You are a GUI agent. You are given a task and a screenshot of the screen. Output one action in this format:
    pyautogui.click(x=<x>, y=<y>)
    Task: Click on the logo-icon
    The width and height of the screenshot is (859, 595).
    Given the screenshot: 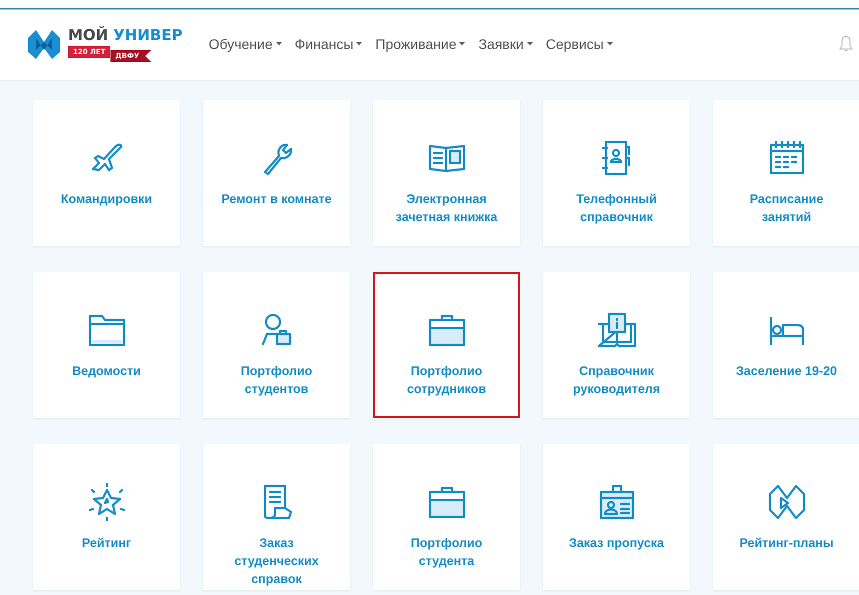 What is the action you would take?
    pyautogui.click(x=44, y=44)
    